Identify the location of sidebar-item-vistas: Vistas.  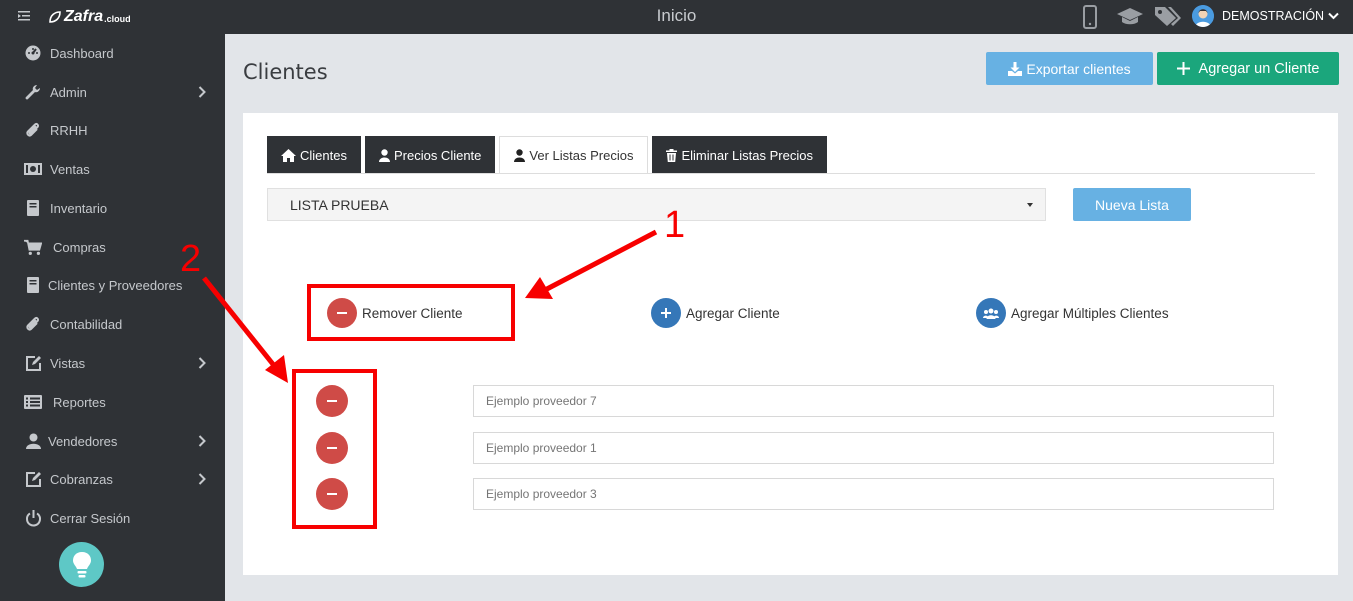
(112, 363).